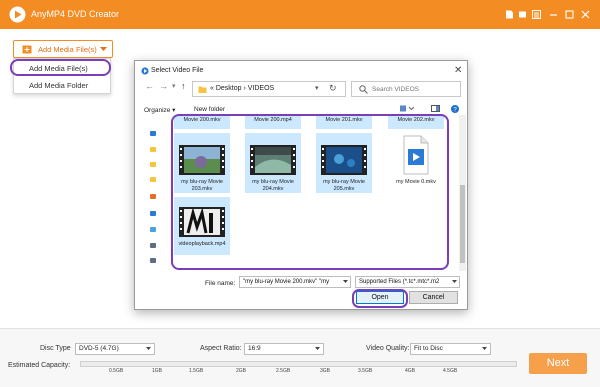 The height and width of the screenshot is (387, 600). I want to click on close-icon, so click(585, 14).